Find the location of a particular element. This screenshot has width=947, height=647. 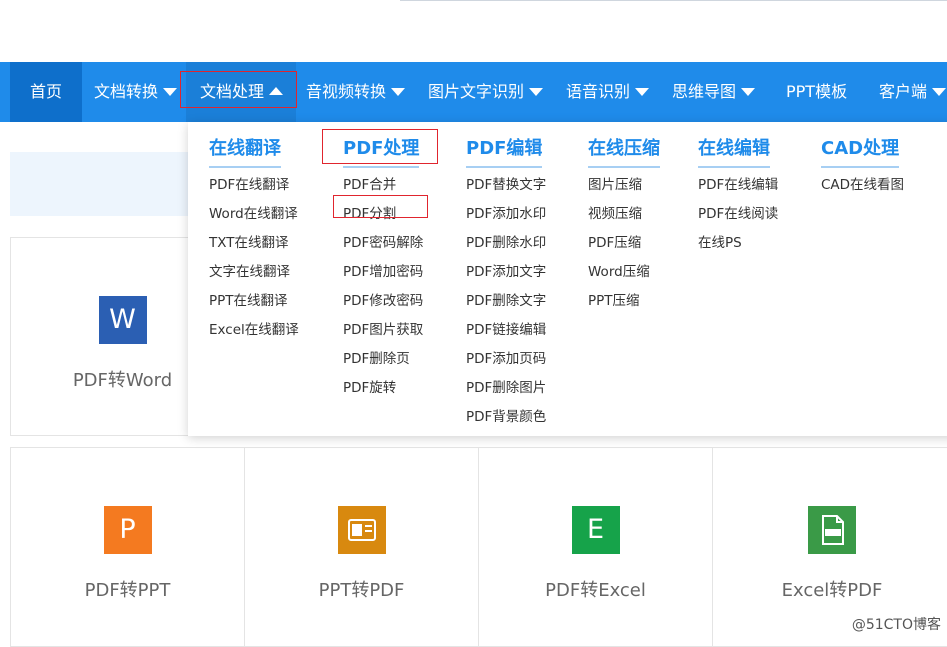

tool-card-label: PDF转PPT is located at coordinates (127, 590).